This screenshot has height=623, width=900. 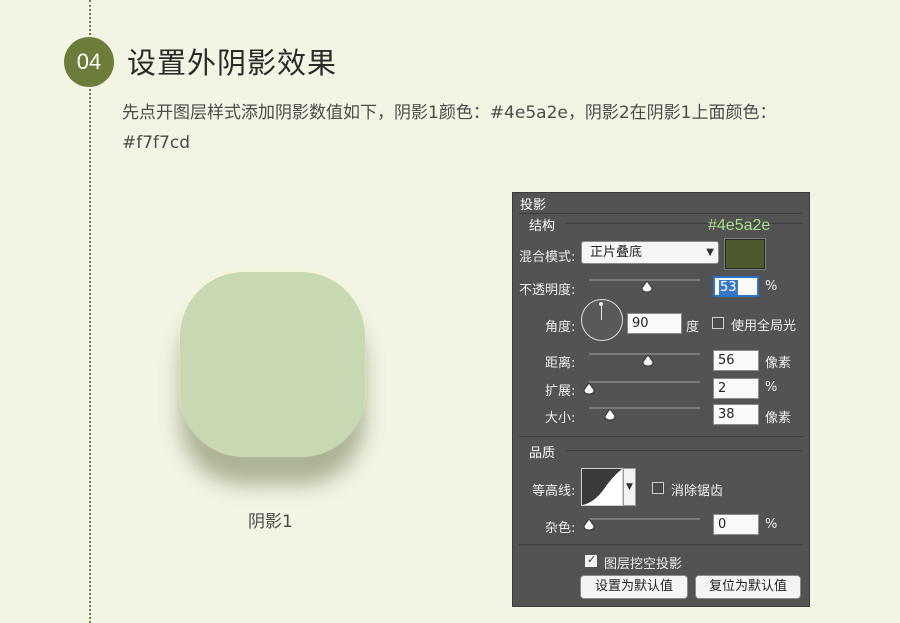 I want to click on distance-unit: 像素, so click(x=778, y=363).